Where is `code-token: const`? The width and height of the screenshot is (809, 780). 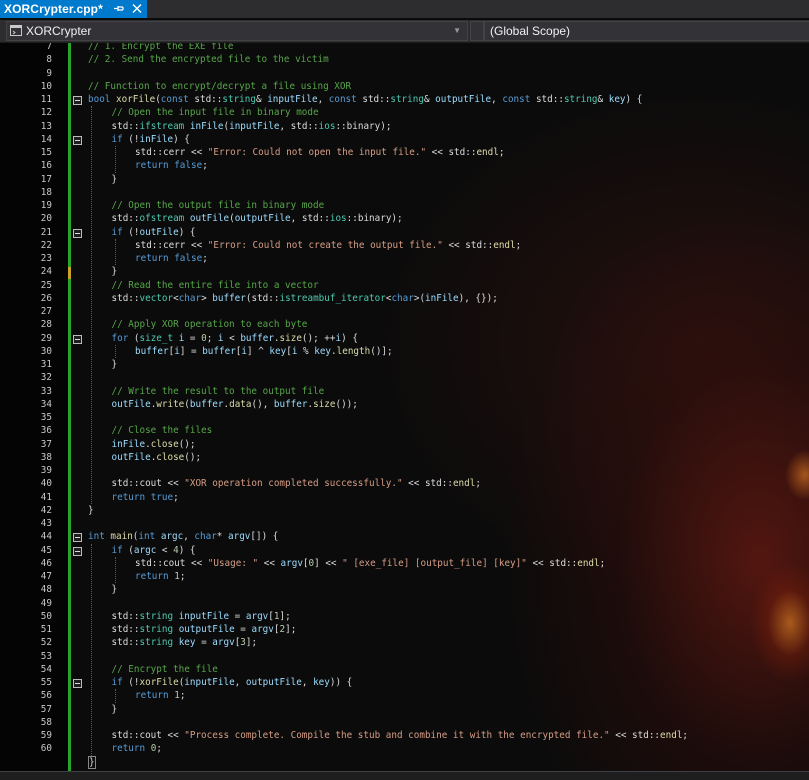
code-token: const is located at coordinates (342, 99).